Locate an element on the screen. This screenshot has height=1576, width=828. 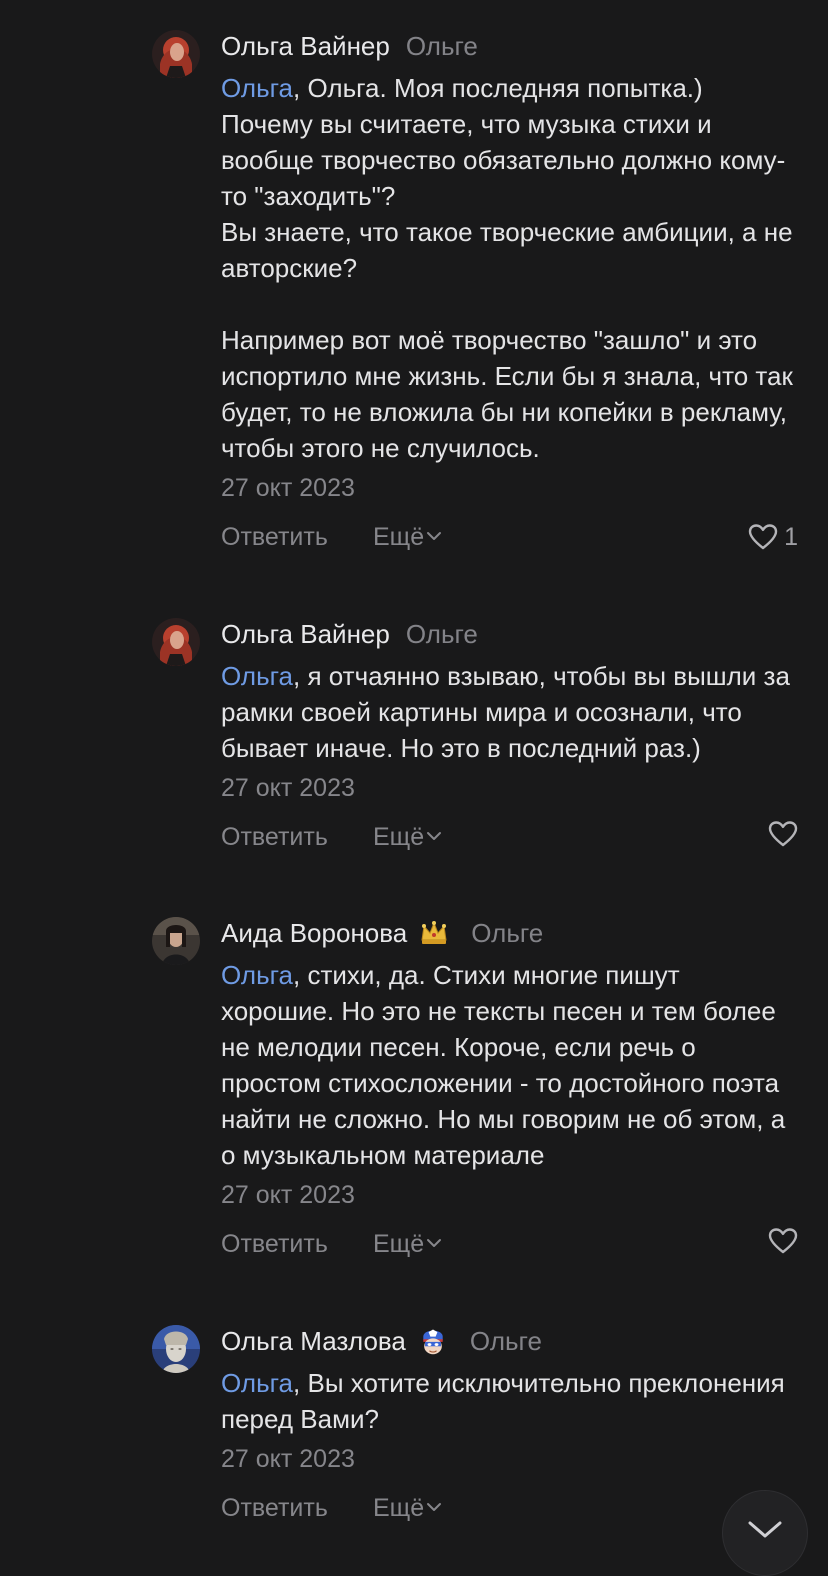
scroll-down-button is located at coordinates (765, 1533).